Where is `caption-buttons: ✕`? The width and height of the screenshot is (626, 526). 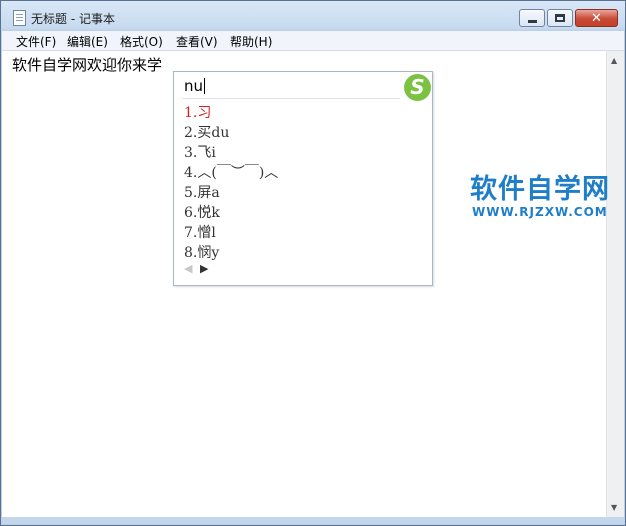 caption-buttons: ✕ is located at coordinates (567, 18).